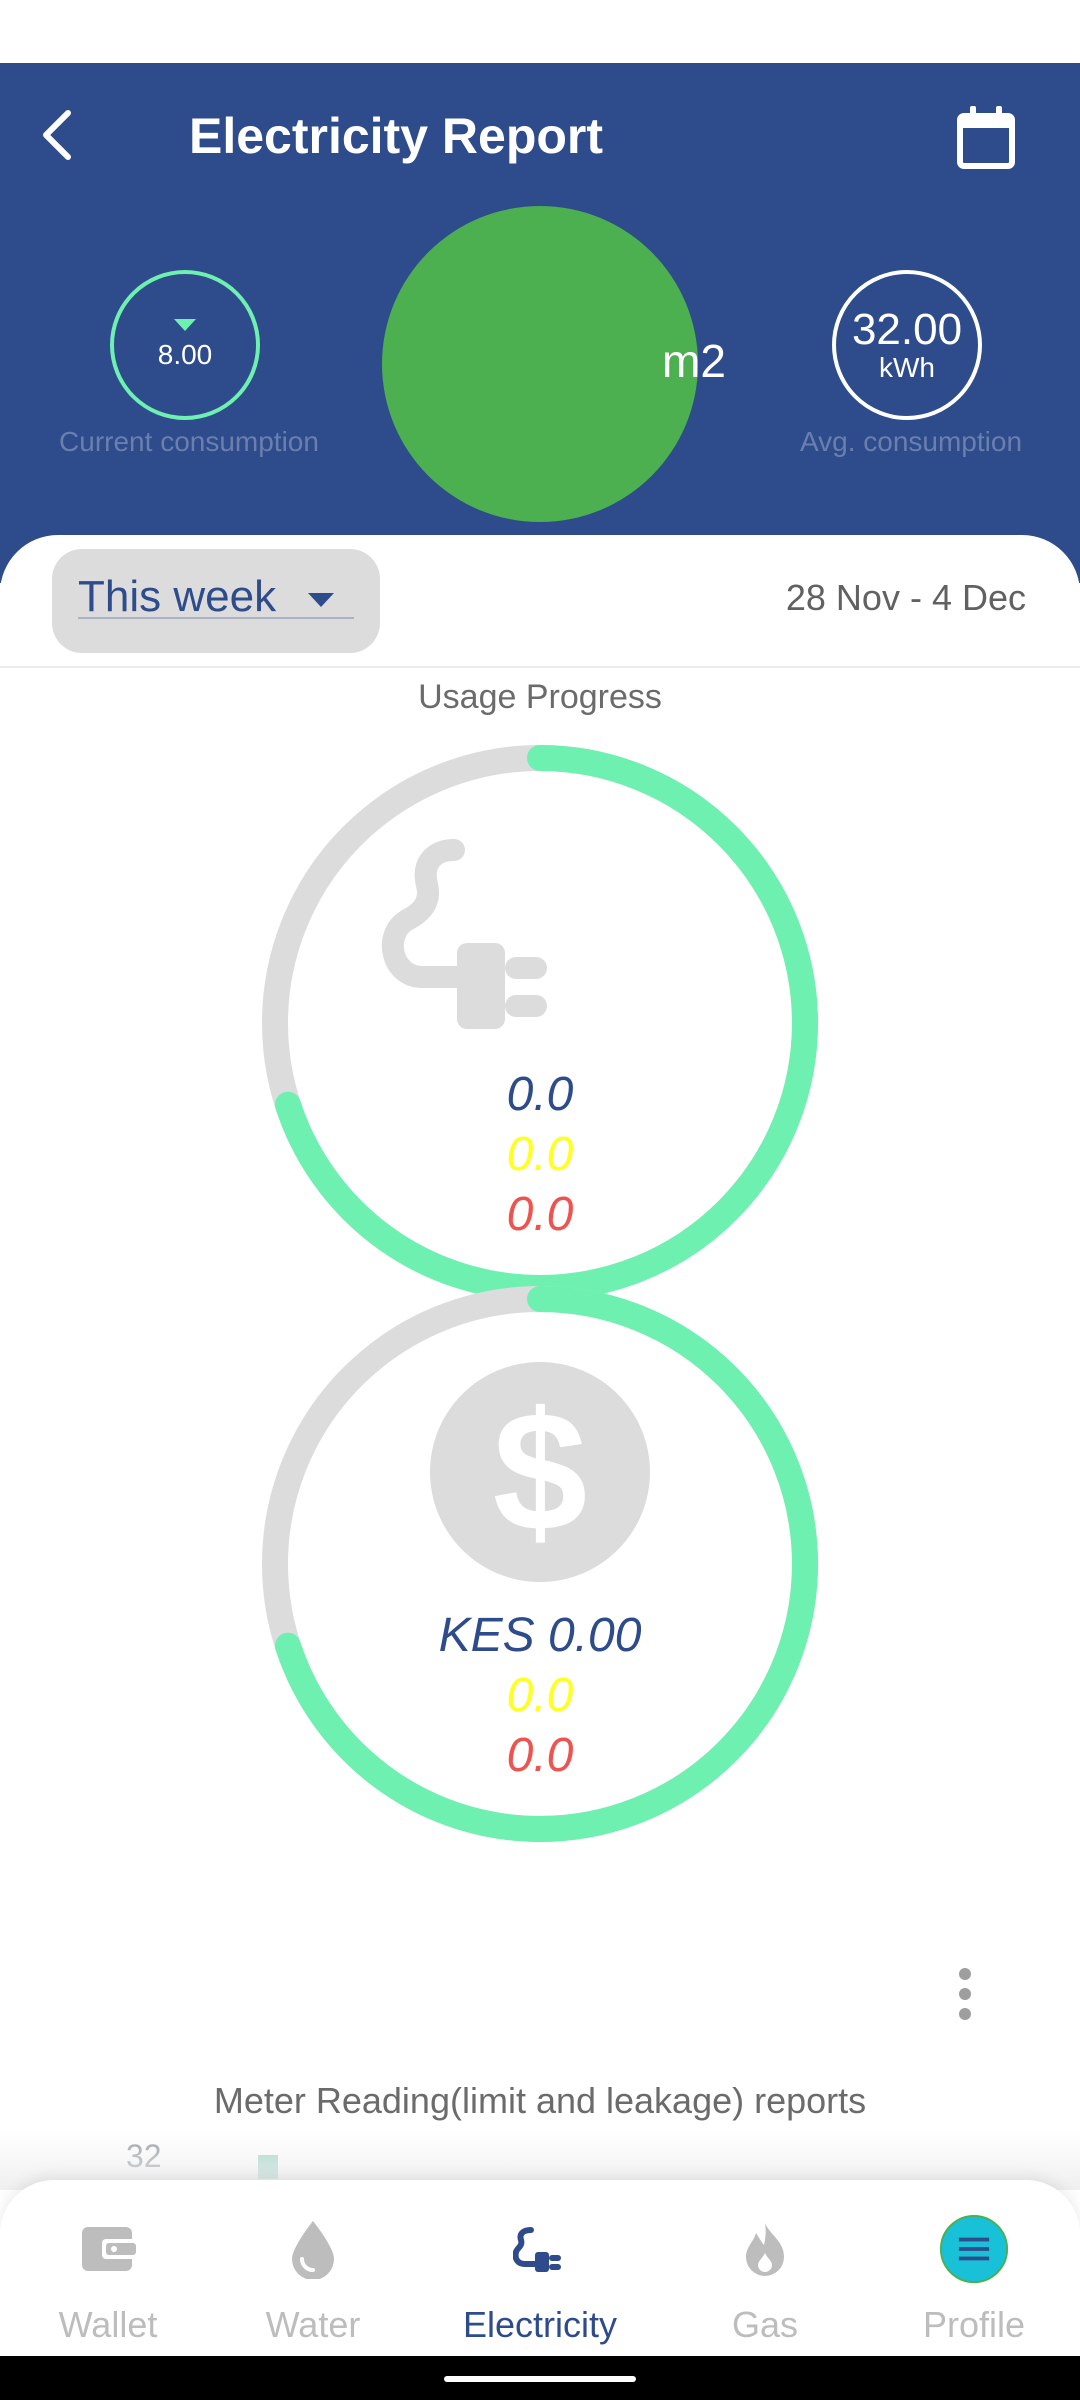  Describe the element at coordinates (540, 1154) in the screenshot. I see `energy-value-secondary: 0.0` at that location.